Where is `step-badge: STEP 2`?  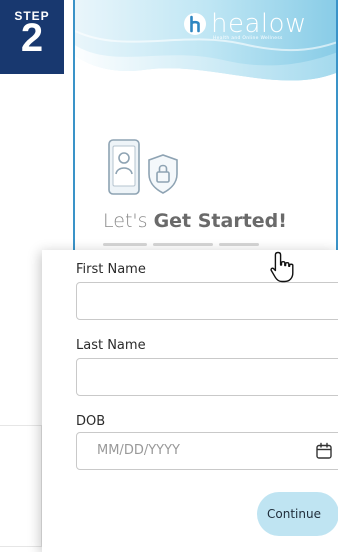
step-badge: STEP 2 is located at coordinates (32, 37).